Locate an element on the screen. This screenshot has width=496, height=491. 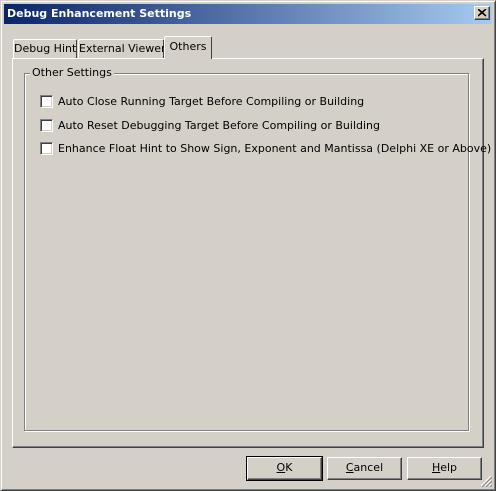
tab-external-viewer: External Viewer is located at coordinates (122, 49).